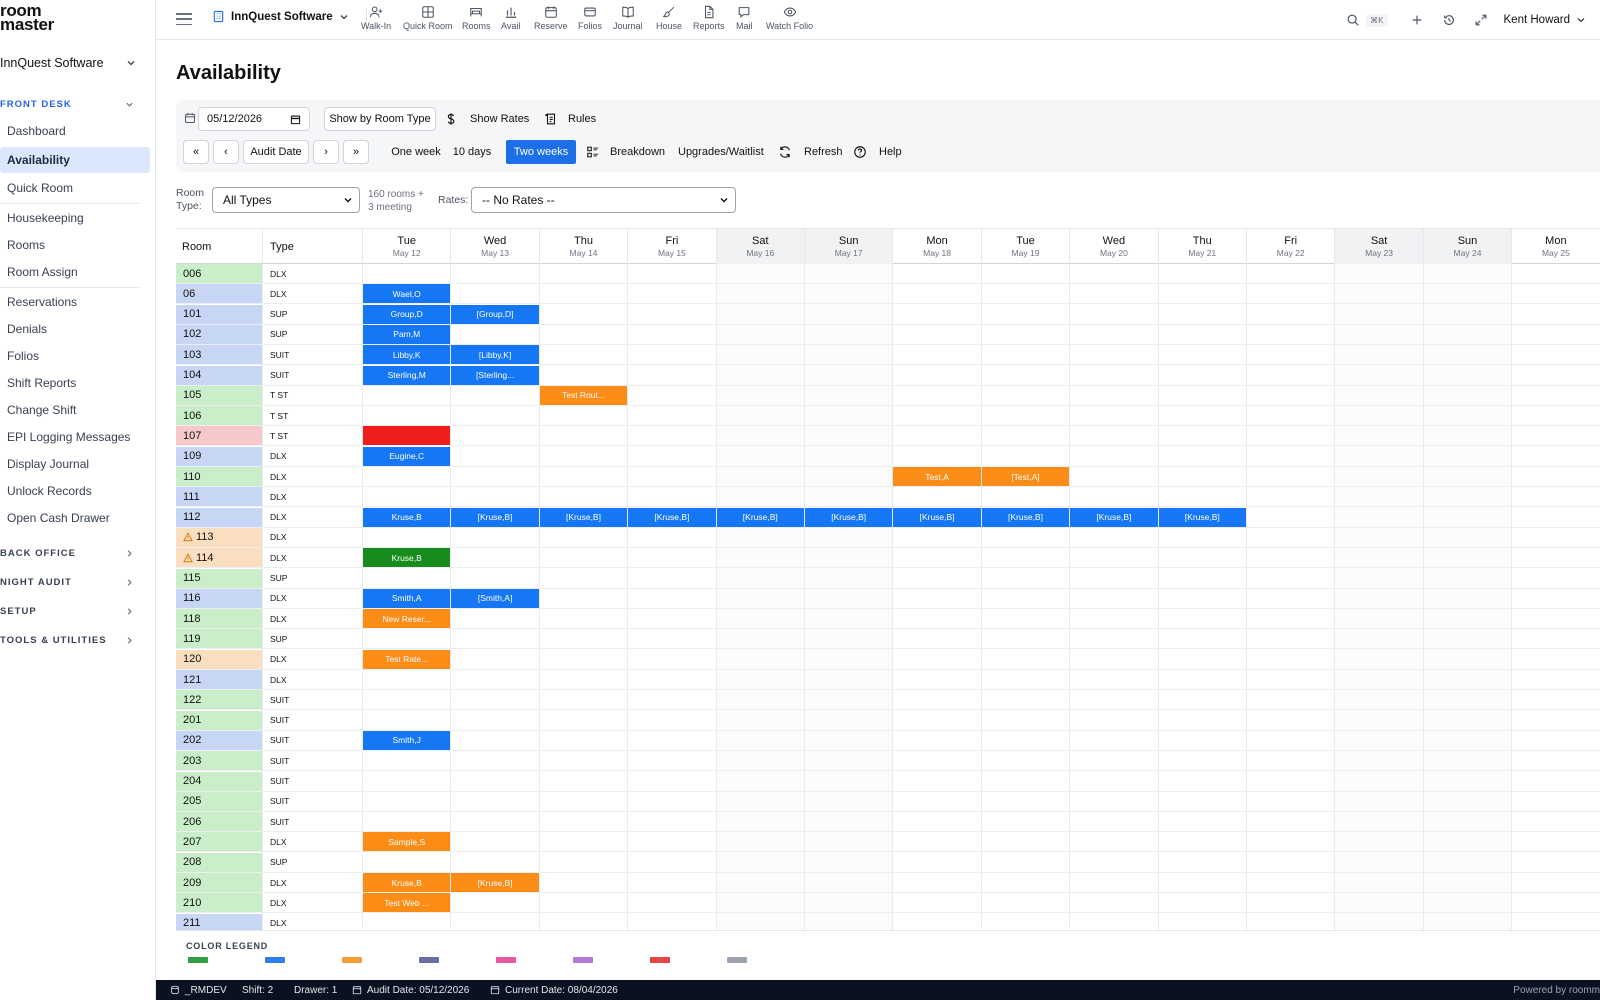 This screenshot has height=1000, width=1600. Describe the element at coordinates (406, 246) in the screenshot. I see `day-header: Tue May 12` at that location.